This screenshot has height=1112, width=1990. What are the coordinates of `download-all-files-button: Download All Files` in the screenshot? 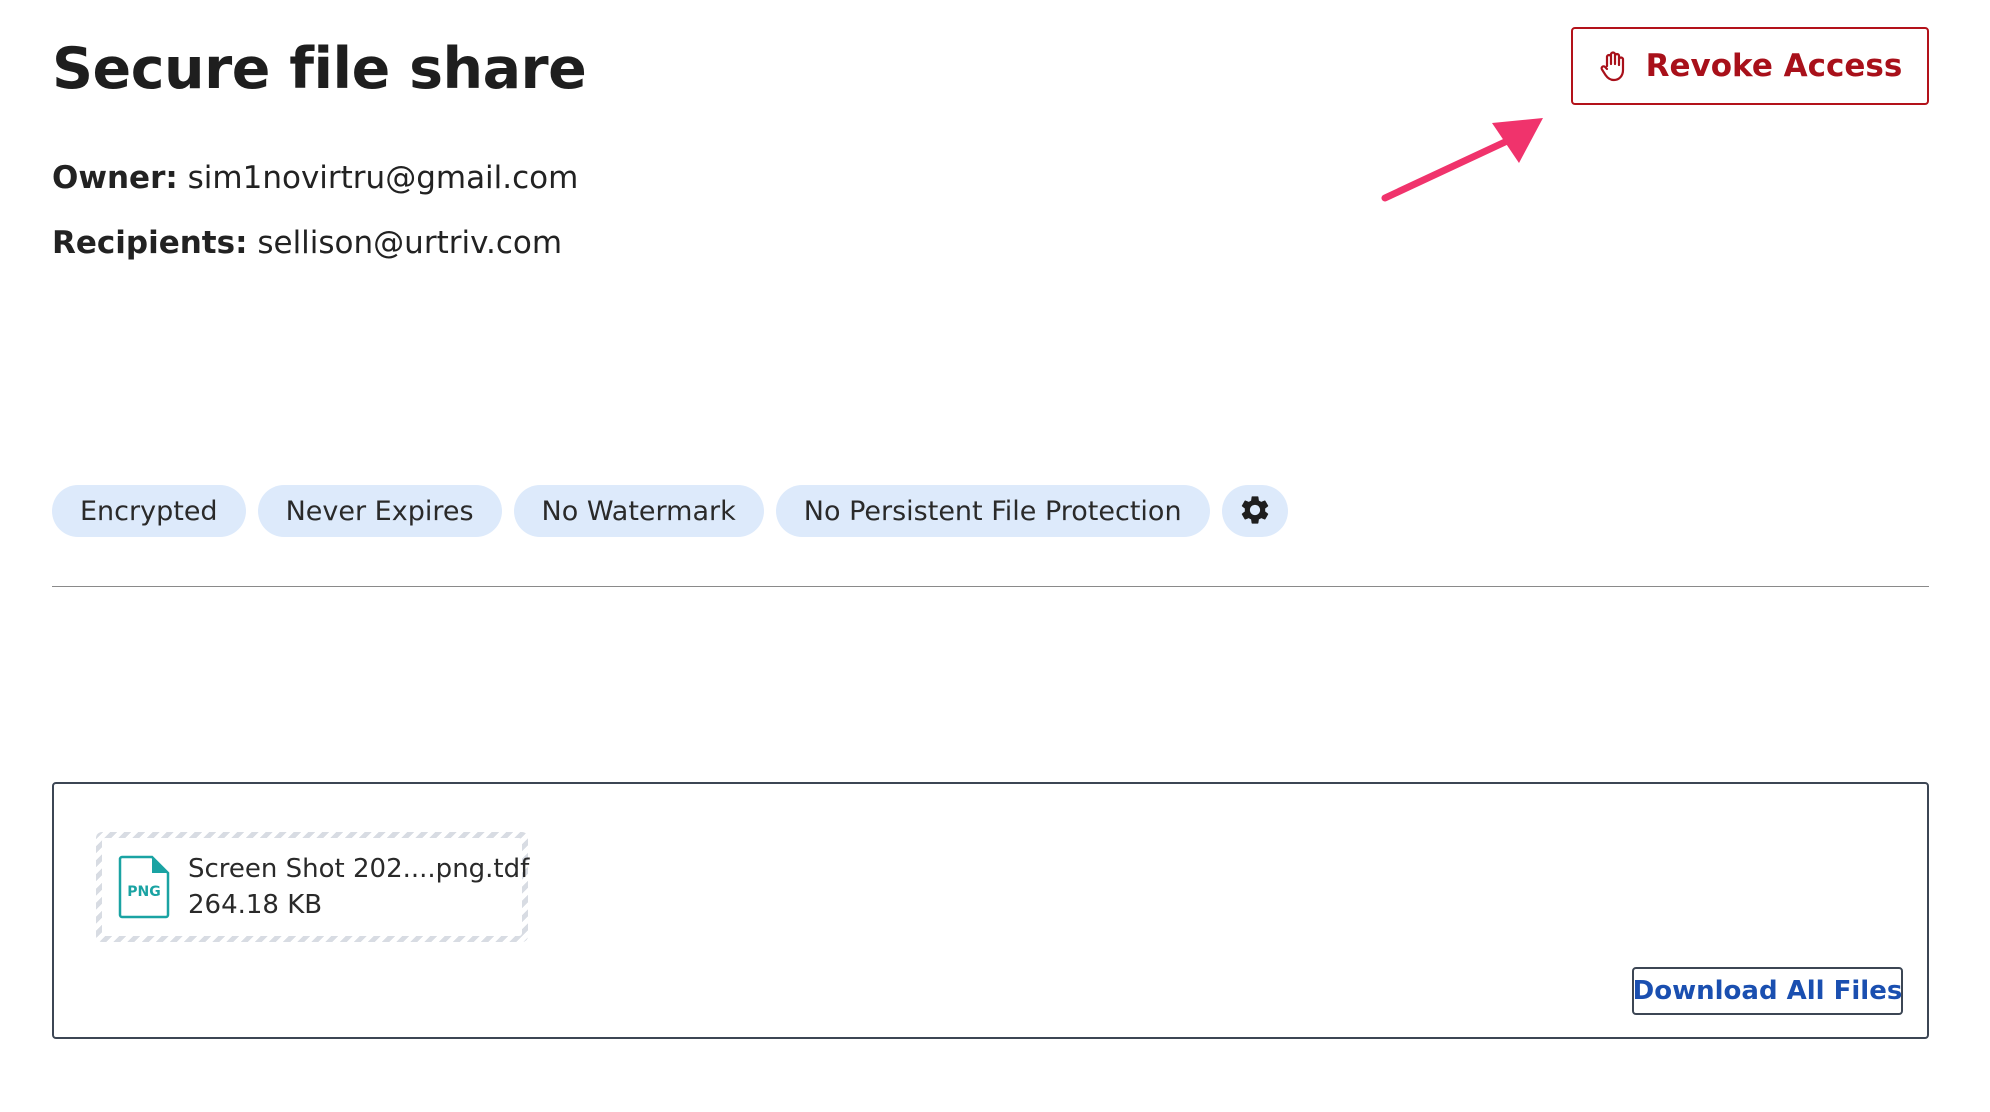 It's located at (1767, 991).